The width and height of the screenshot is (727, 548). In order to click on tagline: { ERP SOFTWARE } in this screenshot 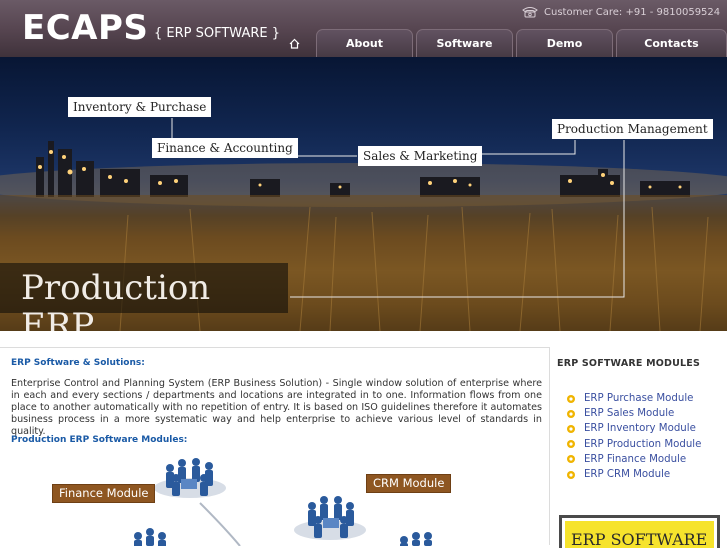, I will do `click(217, 33)`.